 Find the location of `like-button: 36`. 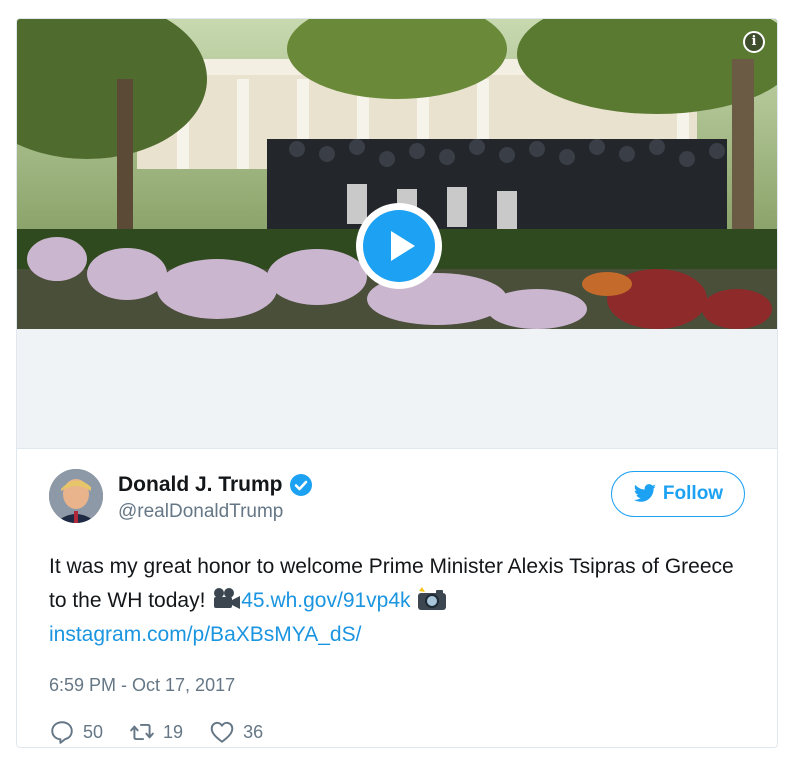

like-button: 36 is located at coordinates (236, 732).